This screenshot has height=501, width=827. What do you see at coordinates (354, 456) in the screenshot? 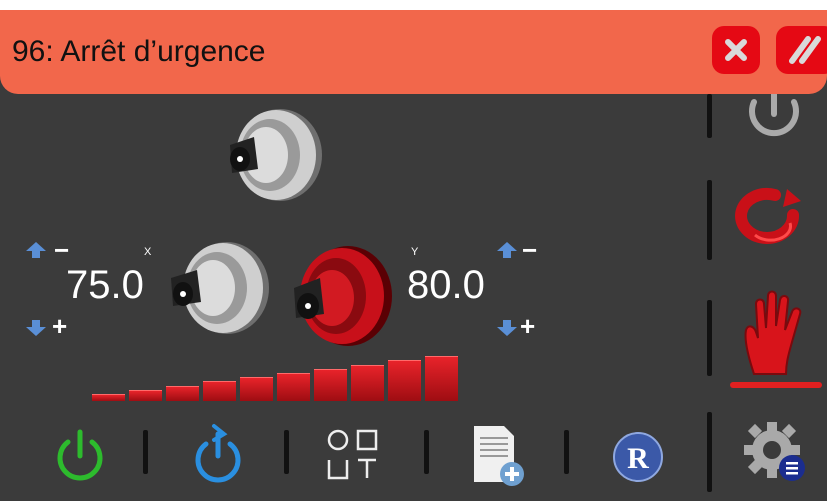
I see `shape-select-icon` at bounding box center [354, 456].